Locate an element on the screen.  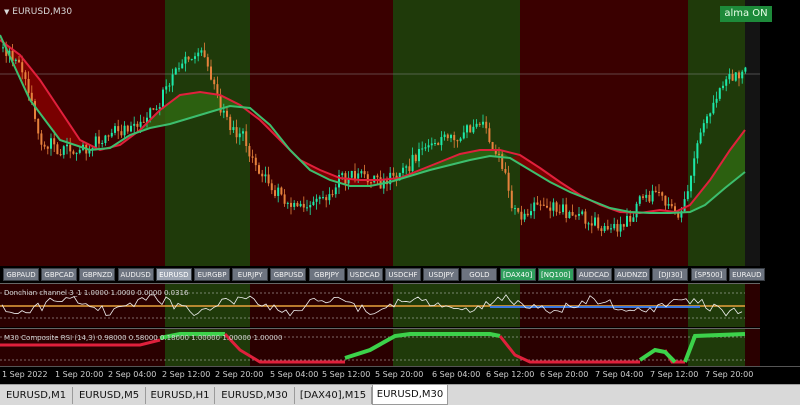
chart-tab: [DAX40],M15 is located at coordinates (333, 395).